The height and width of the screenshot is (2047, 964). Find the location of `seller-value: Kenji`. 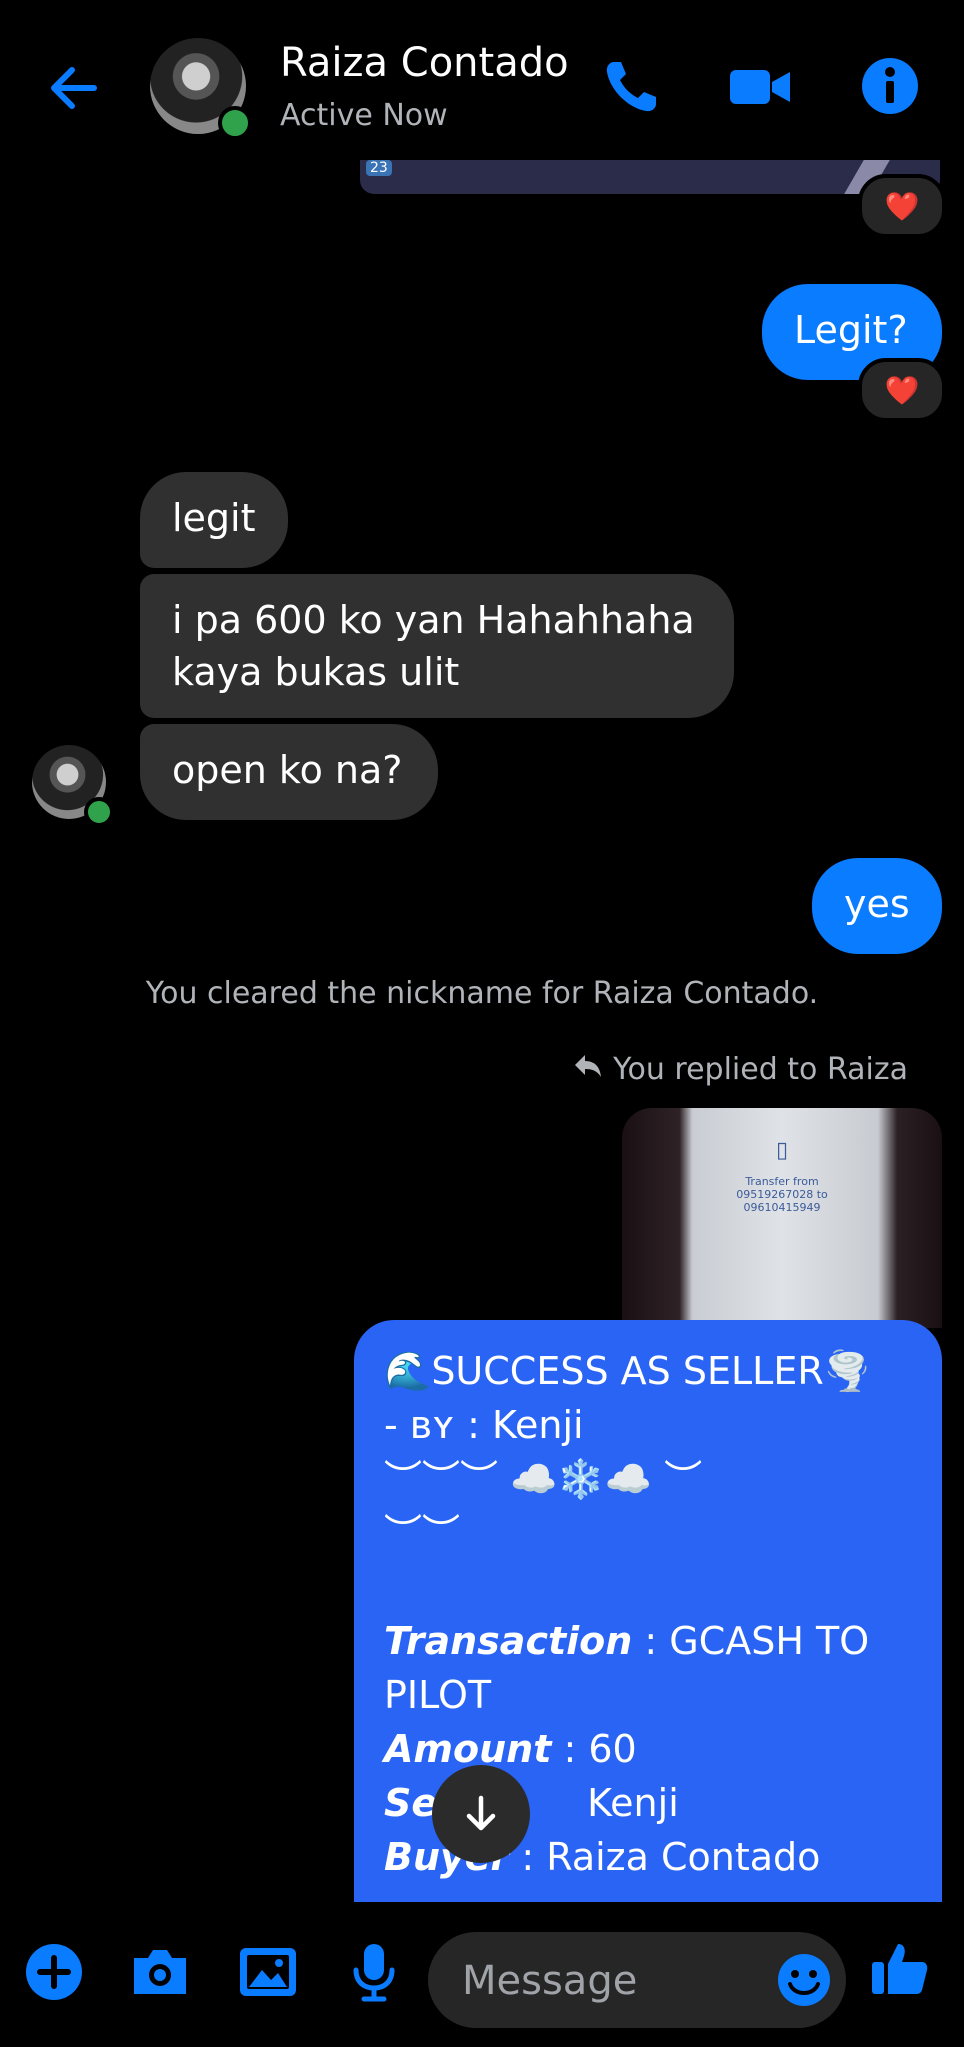

seller-value: Kenji is located at coordinates (633, 1803).